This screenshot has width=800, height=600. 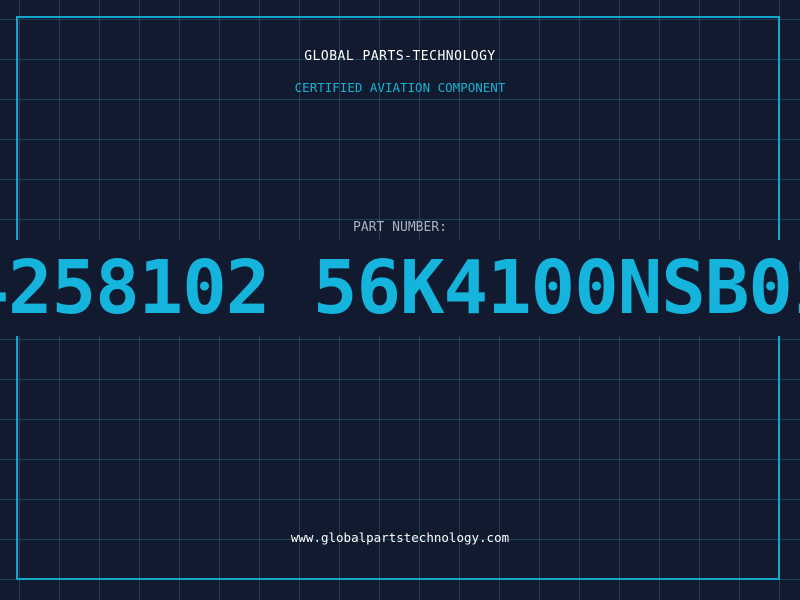 I want to click on part-number-value: 4258102 56K4100NSB01, so click(x=400, y=288).